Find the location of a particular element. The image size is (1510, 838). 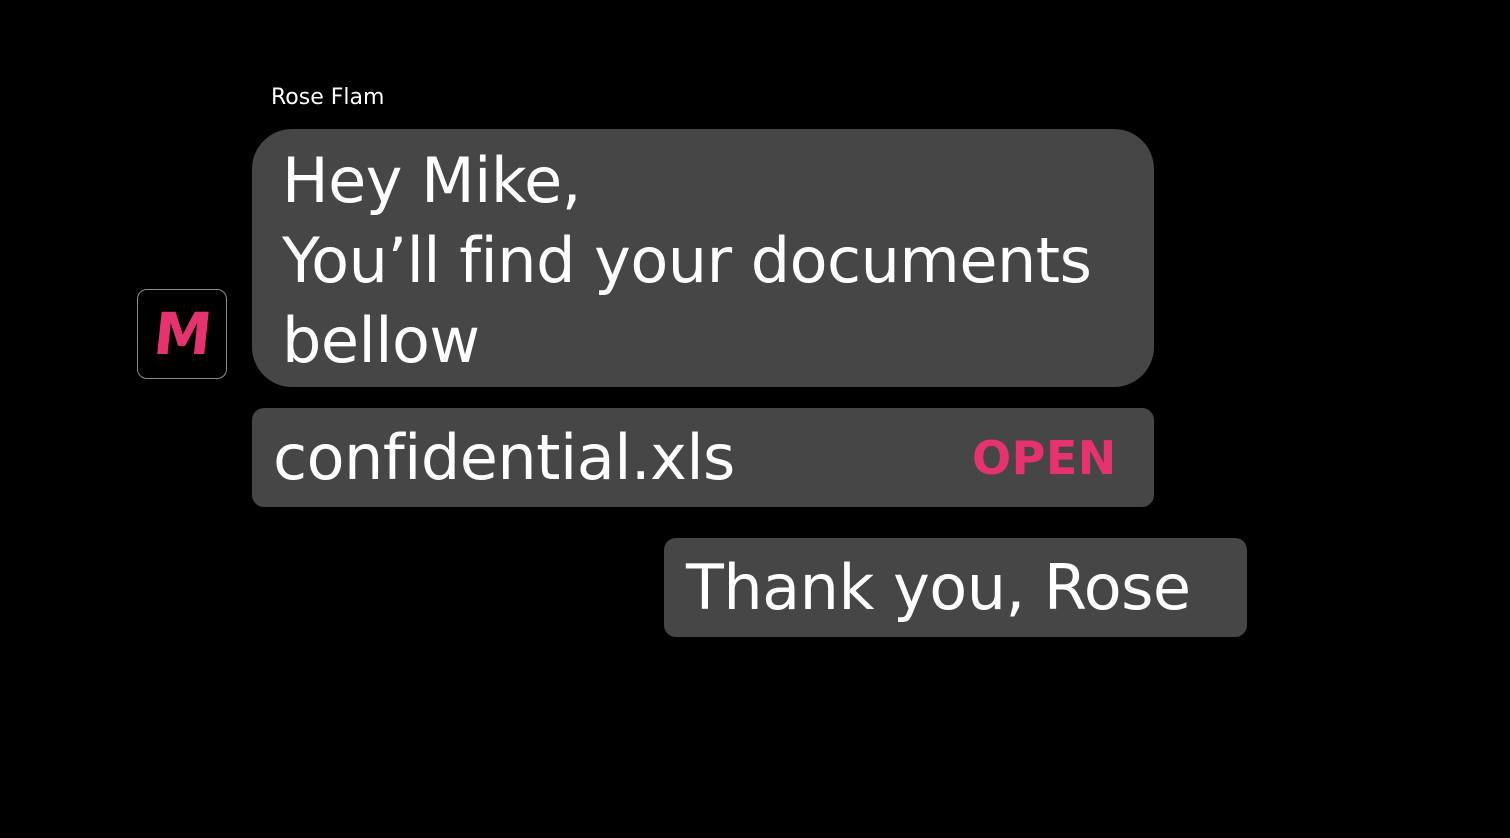

reply-text: Thank you, Rose is located at coordinates (938, 587).